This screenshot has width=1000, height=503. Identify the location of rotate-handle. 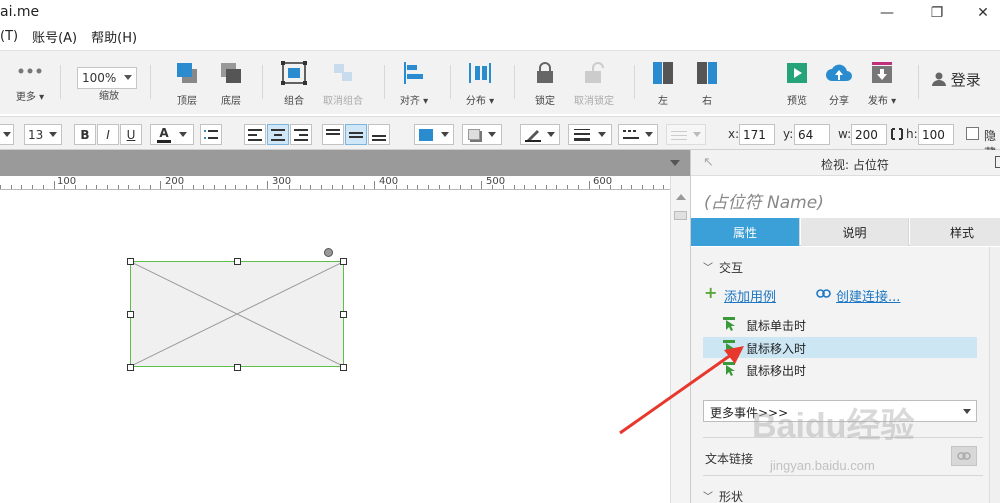
(328, 252).